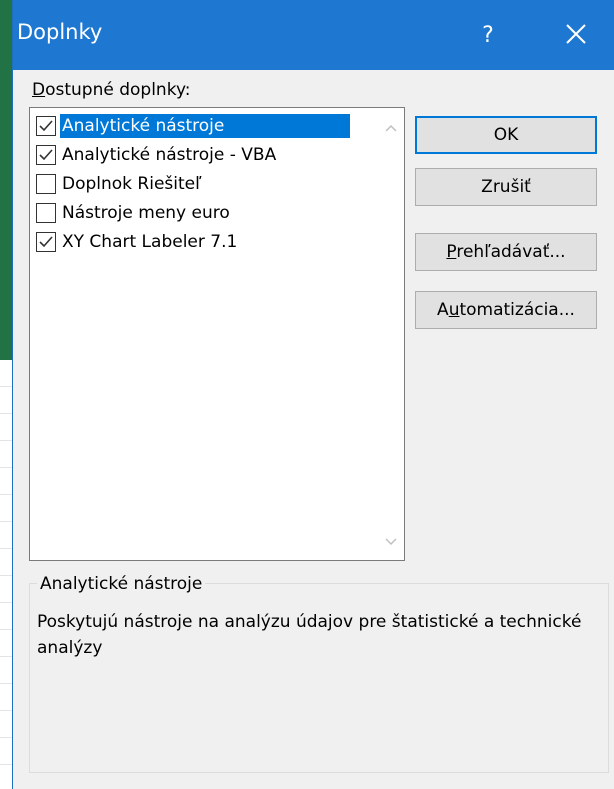 This screenshot has height=789, width=614. I want to click on close-button, so click(576, 35).